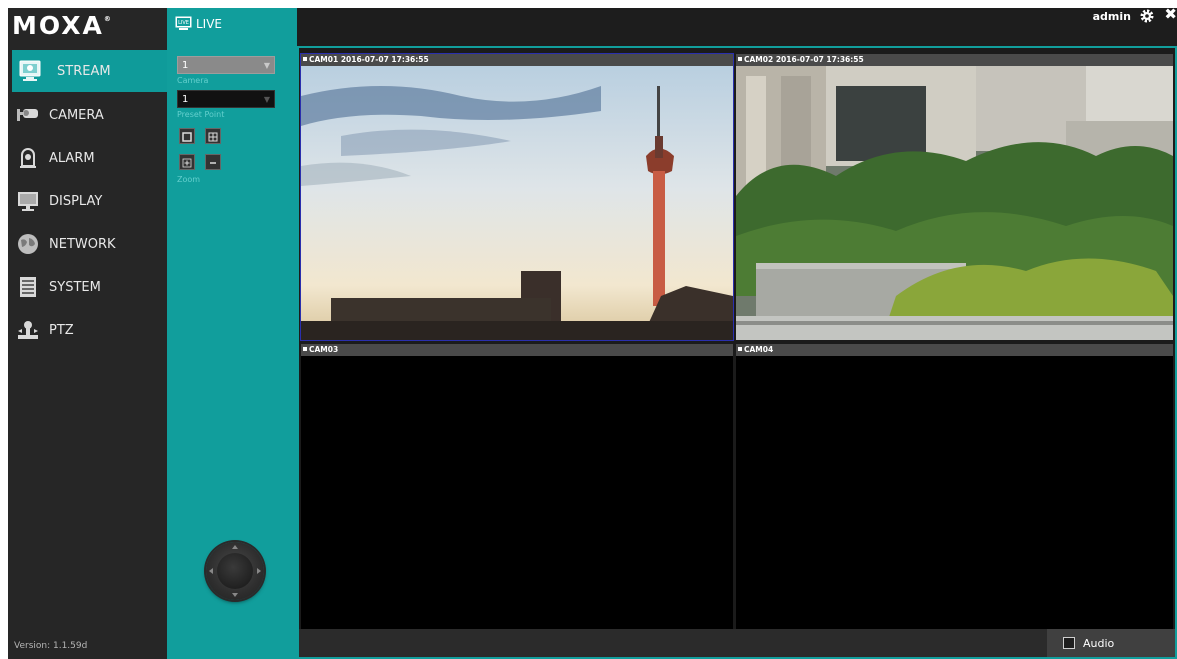 This screenshot has height=659, width=1177. I want to click on joystick-knob, so click(235, 571).